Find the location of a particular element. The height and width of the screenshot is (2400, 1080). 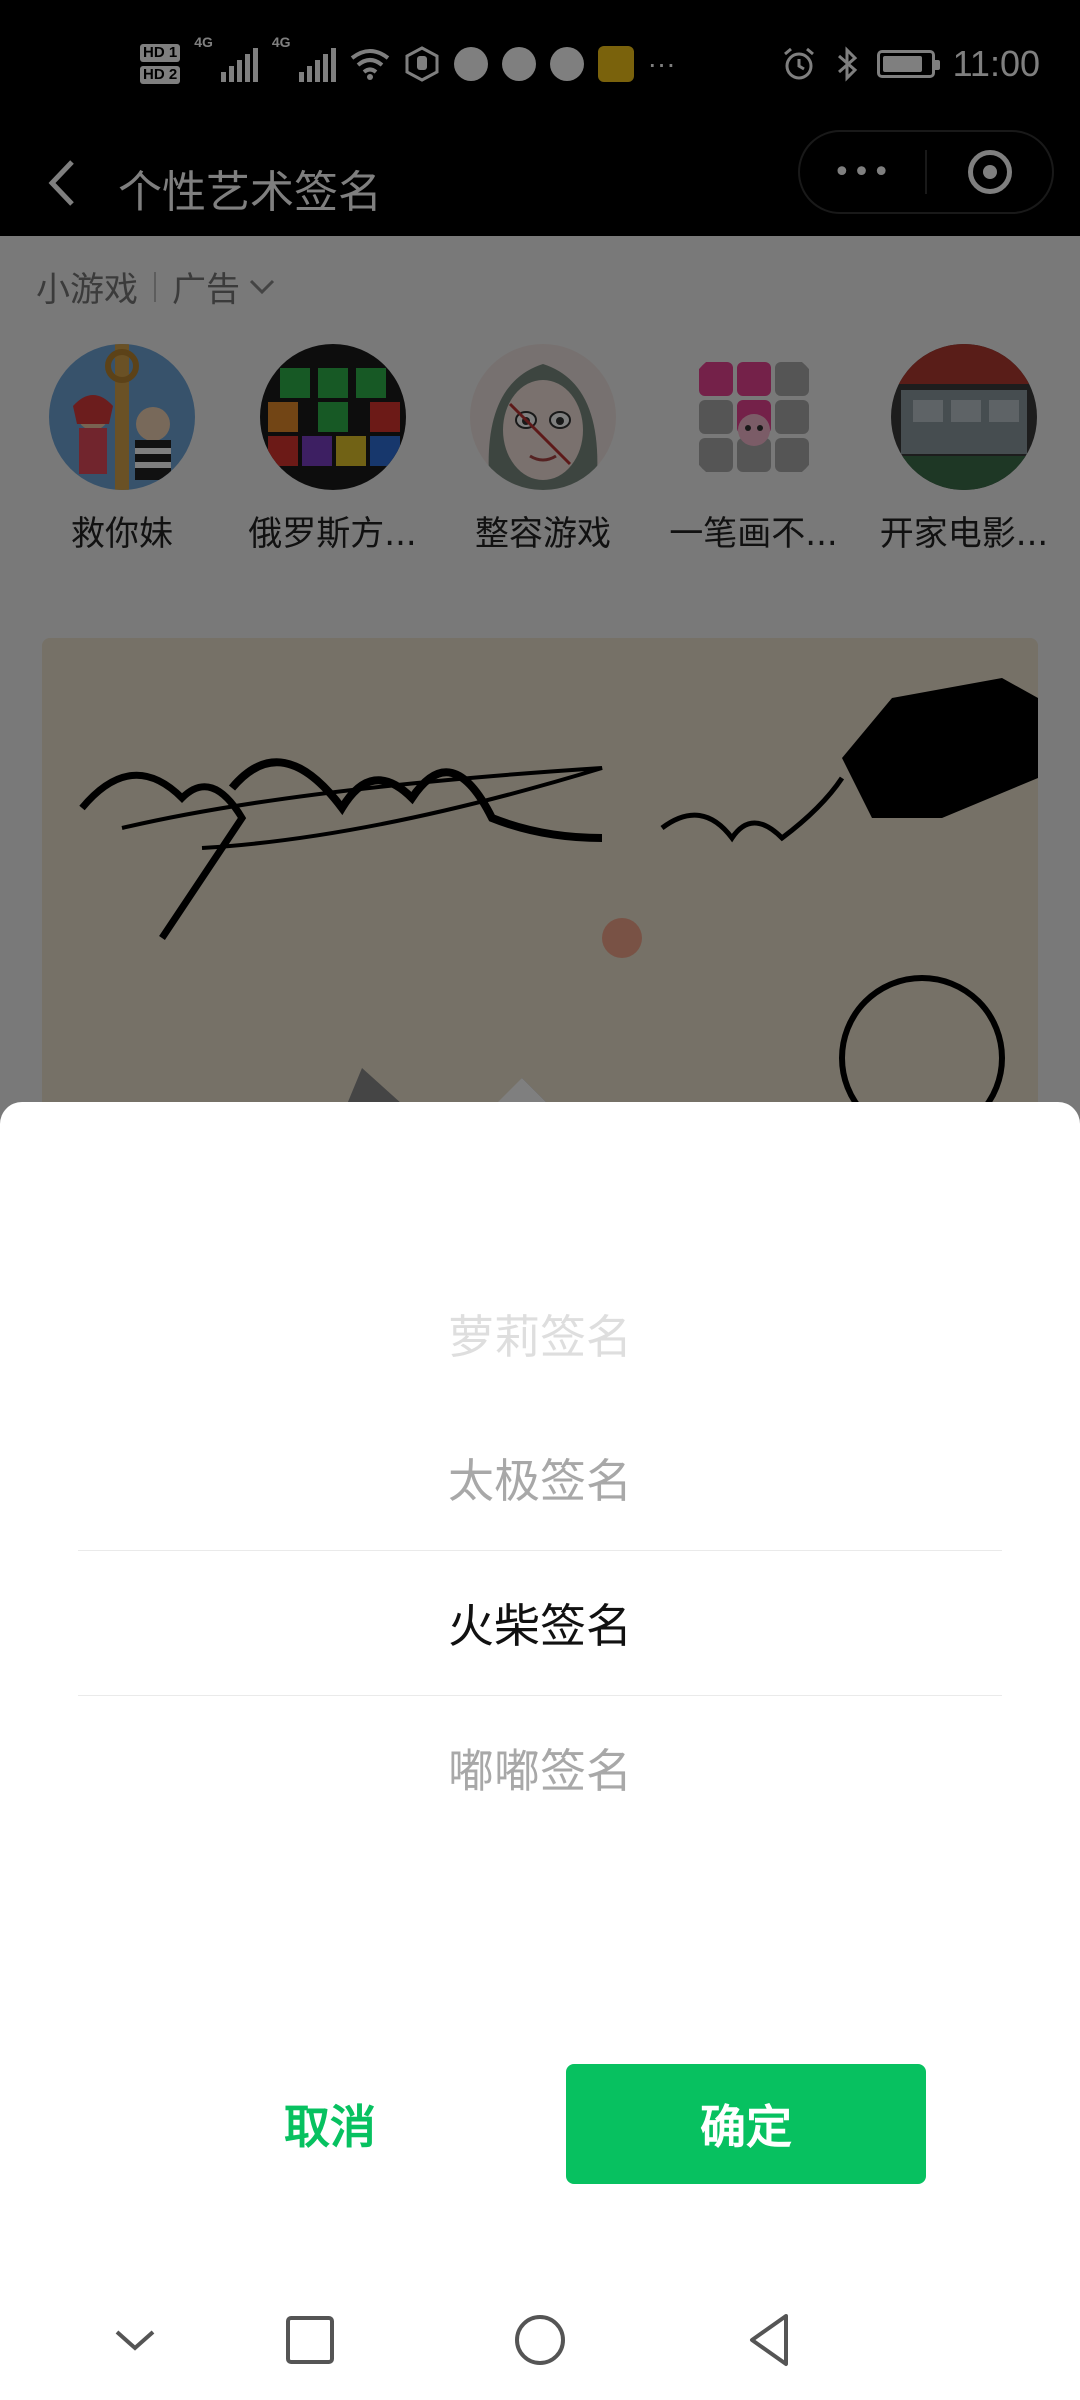

circle-icon is located at coordinates (540, 2340).